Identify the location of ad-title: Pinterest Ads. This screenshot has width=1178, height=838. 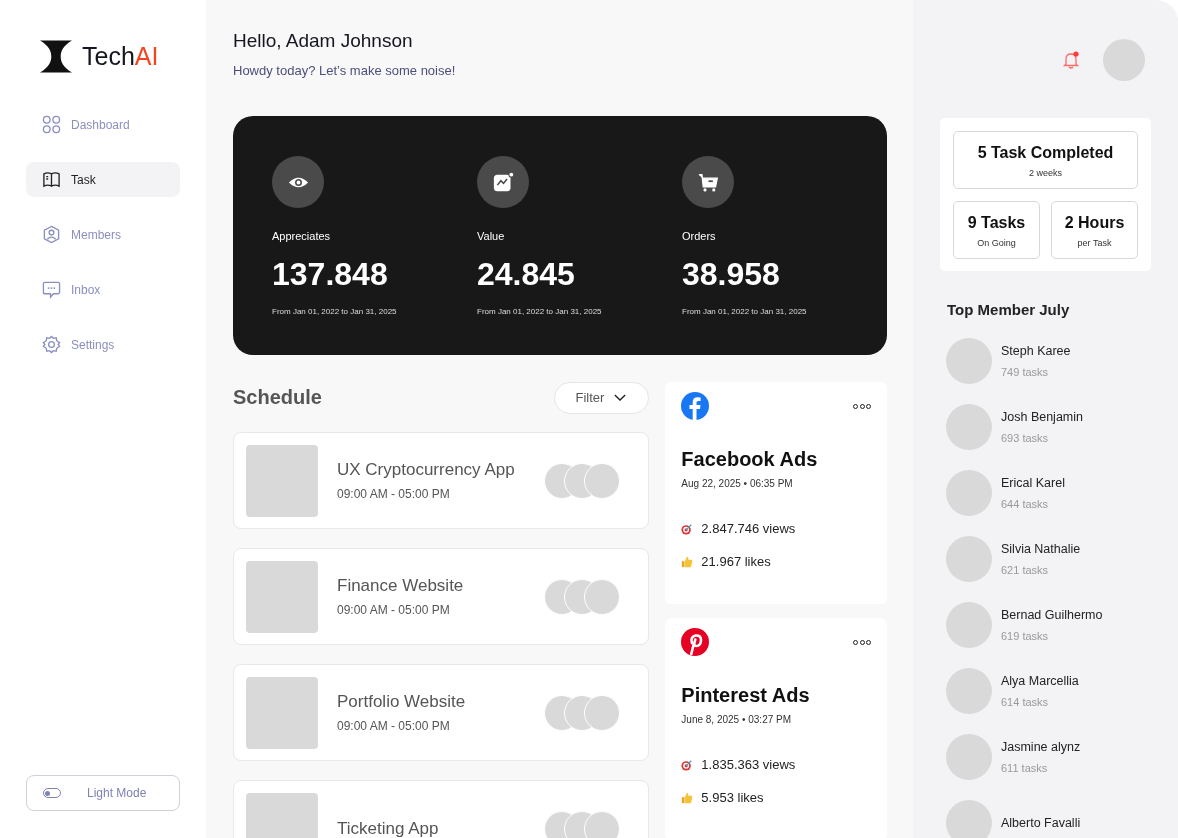
(745, 695).